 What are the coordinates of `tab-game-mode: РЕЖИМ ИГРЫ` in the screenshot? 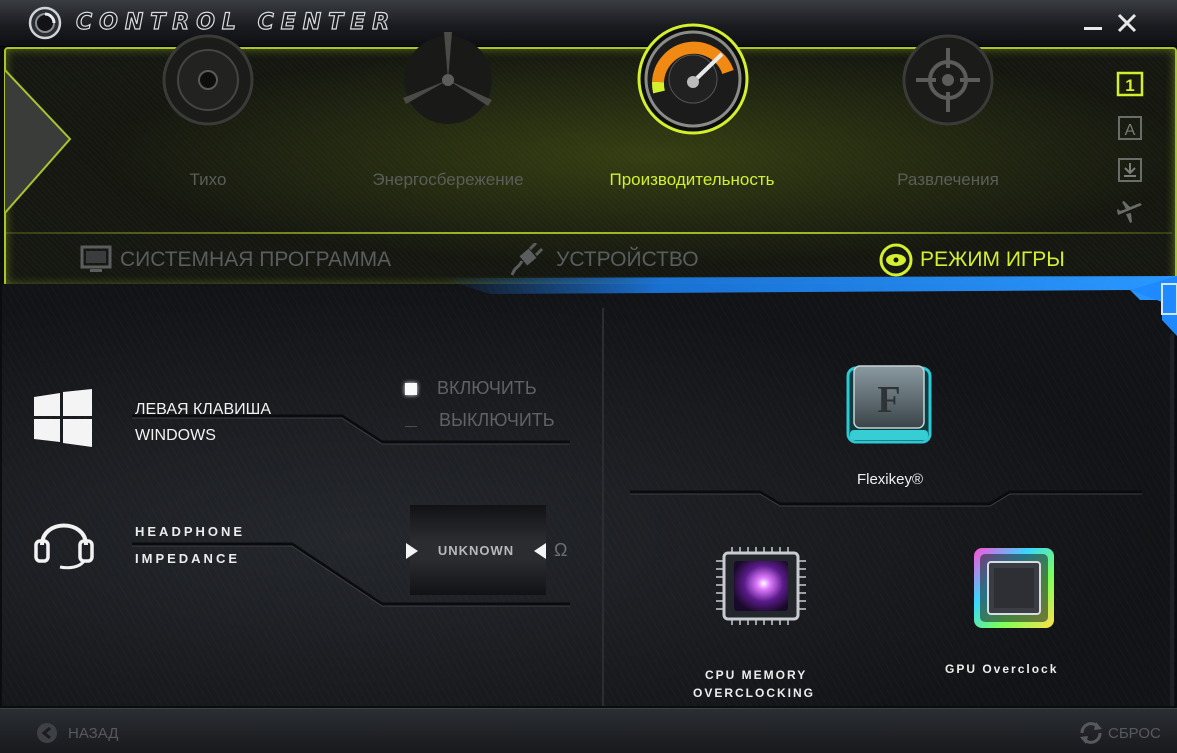 It's located at (971, 260).